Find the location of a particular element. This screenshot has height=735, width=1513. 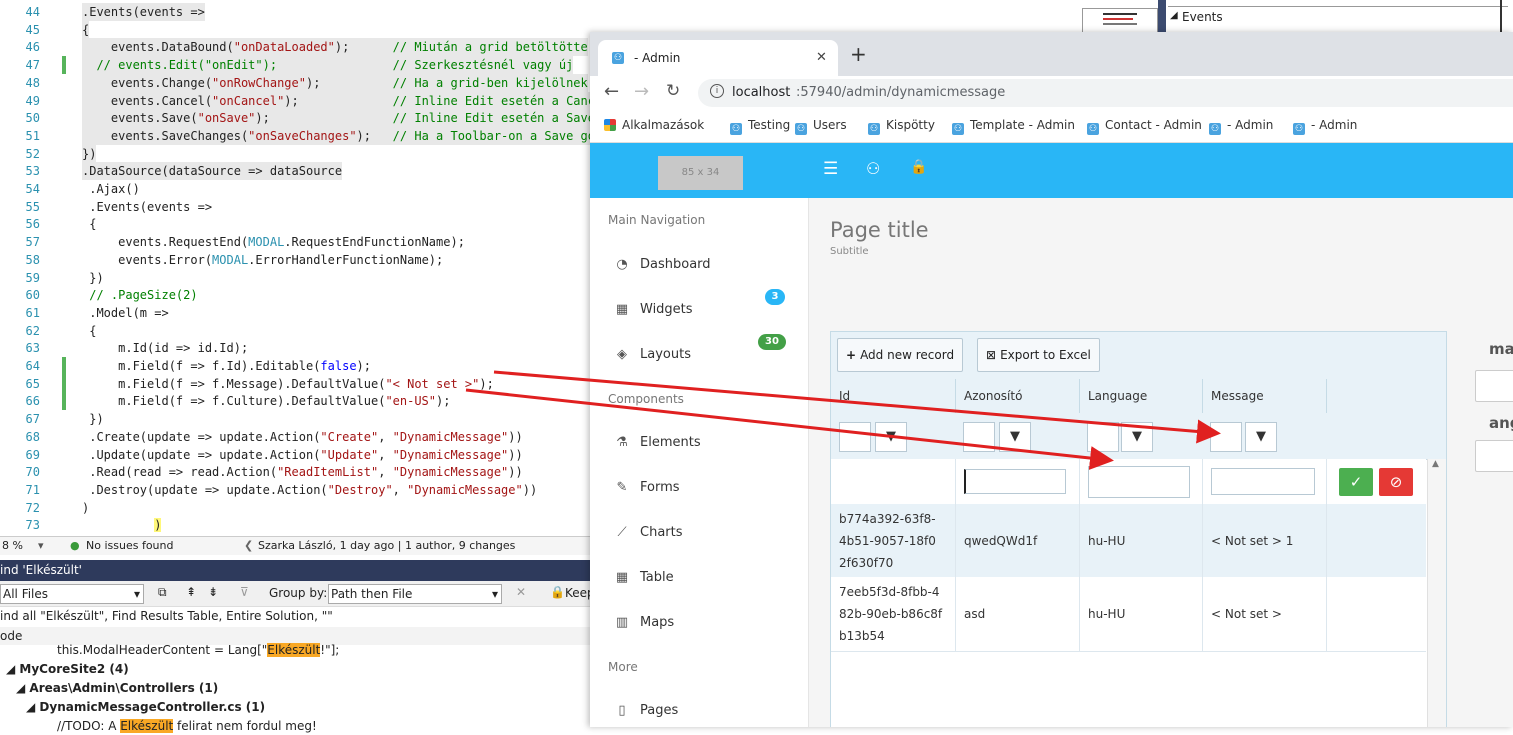

bookmark-admin: ⚇ - Admin is located at coordinates (1241, 126).